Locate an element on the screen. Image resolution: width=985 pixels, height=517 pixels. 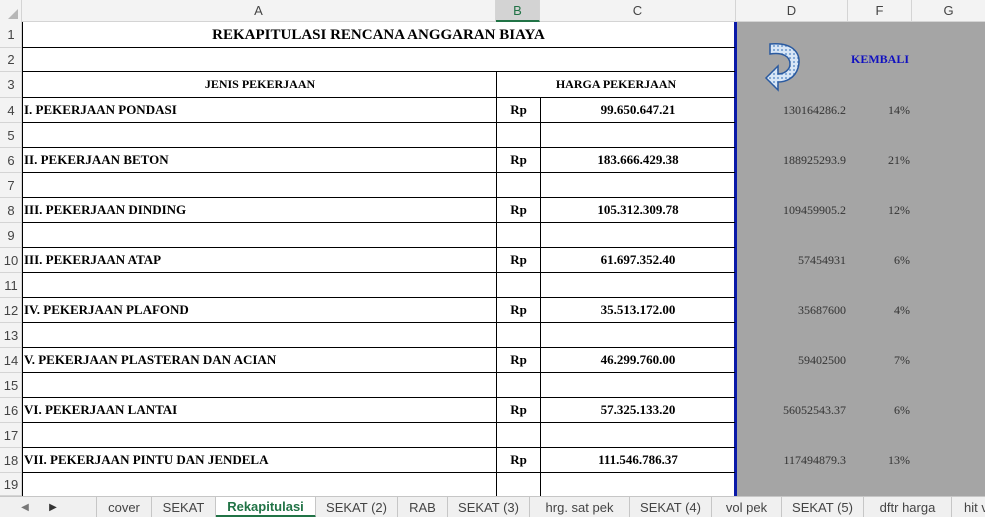
item-name: IV. PEKERJAAN PLAFOND is located at coordinates (259, 310).